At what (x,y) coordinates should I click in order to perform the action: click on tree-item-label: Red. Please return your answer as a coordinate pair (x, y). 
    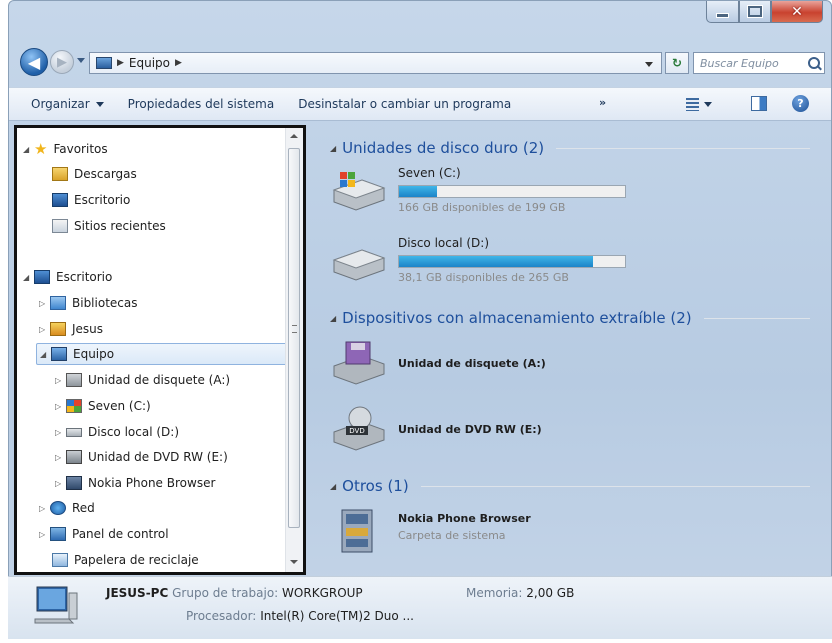
    Looking at the image, I should click on (83, 508).